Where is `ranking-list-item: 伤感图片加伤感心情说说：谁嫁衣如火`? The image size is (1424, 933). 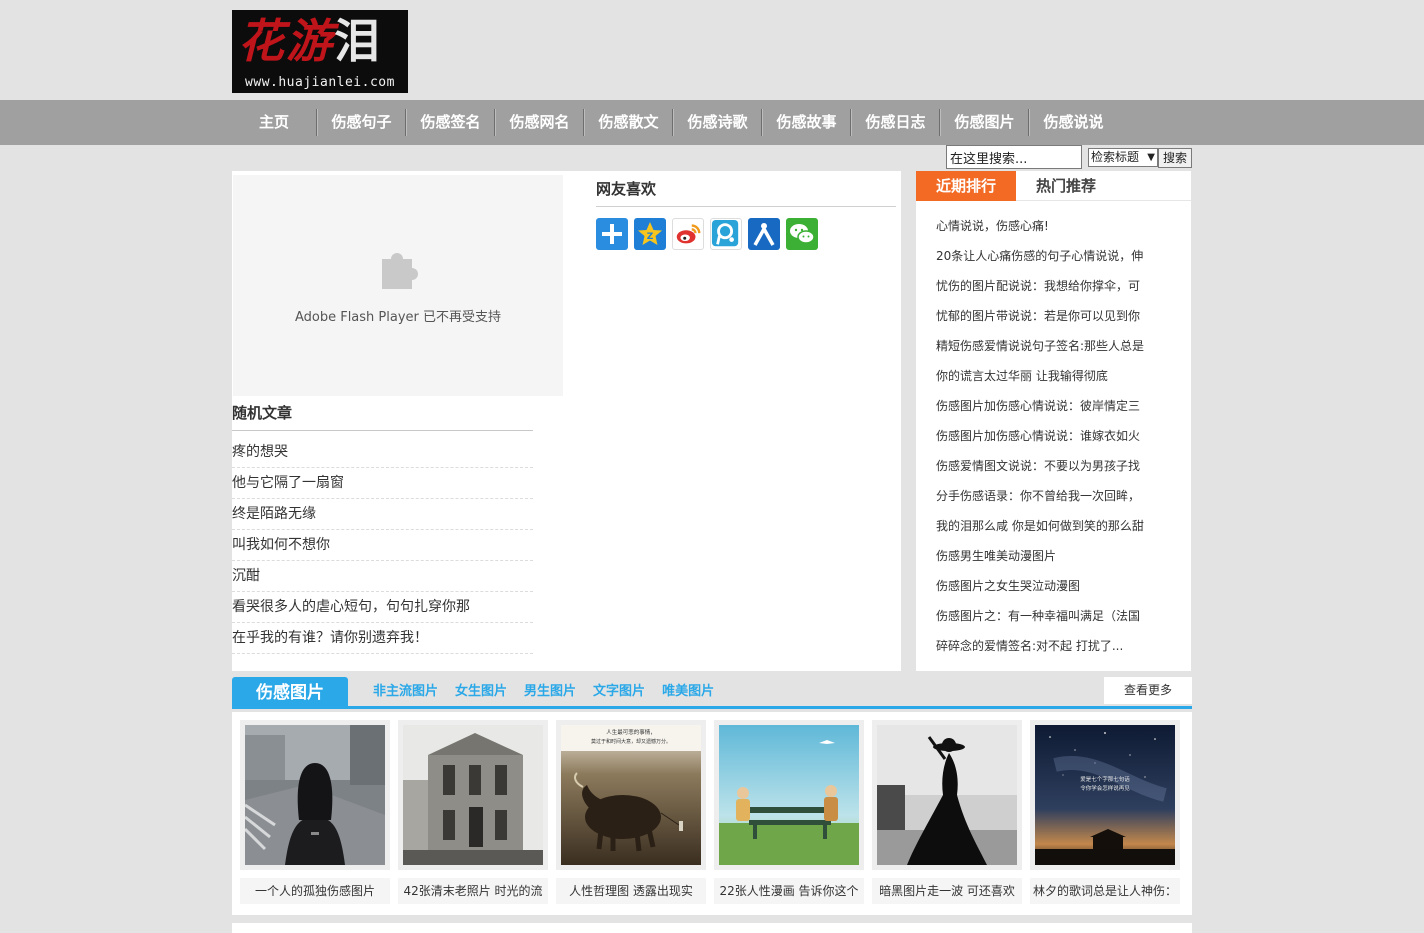
ranking-list-item: 伤感图片加伤感心情说说：谁嫁衣如火 is located at coordinates (1046, 436).